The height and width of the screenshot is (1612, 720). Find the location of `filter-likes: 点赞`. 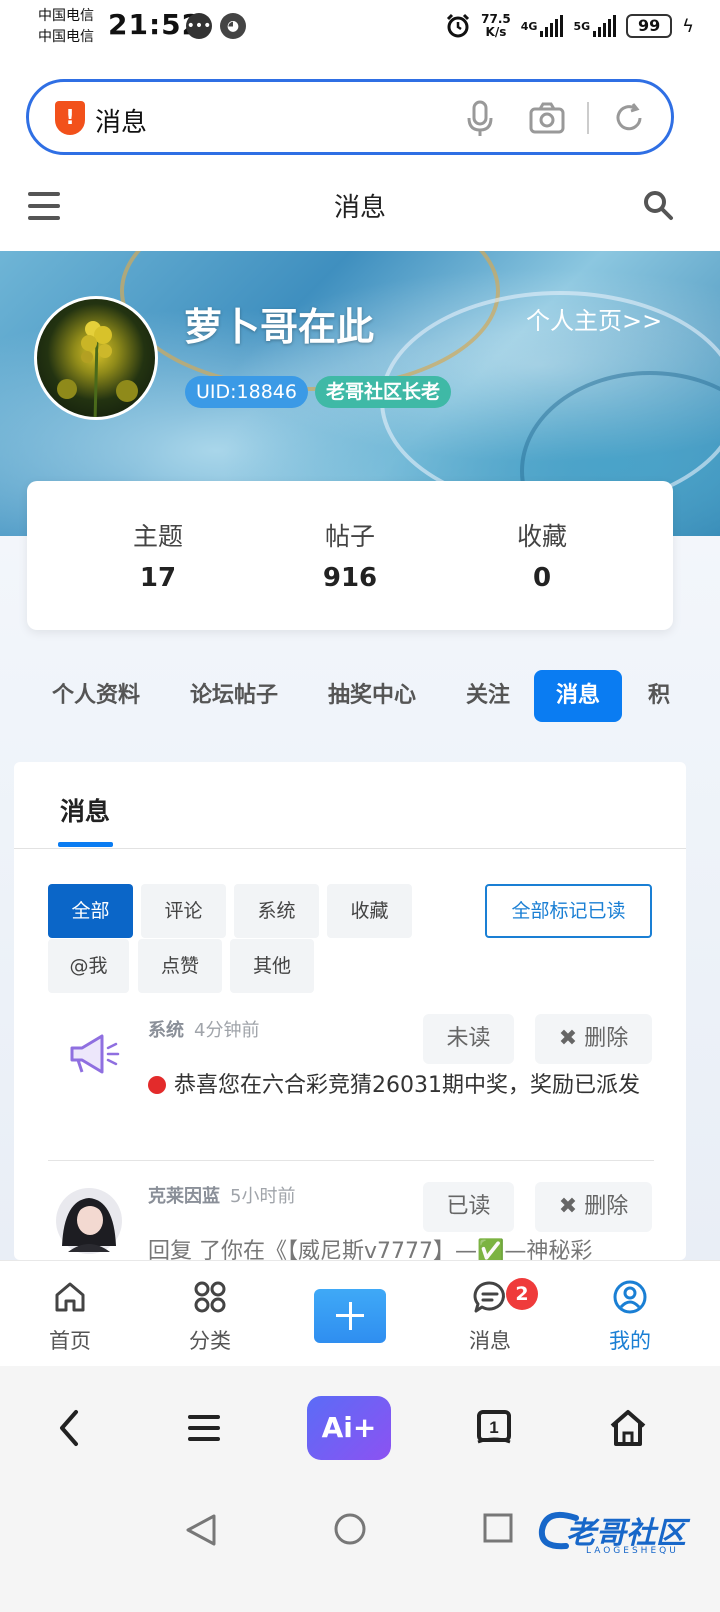

filter-likes: 点赞 is located at coordinates (180, 966).